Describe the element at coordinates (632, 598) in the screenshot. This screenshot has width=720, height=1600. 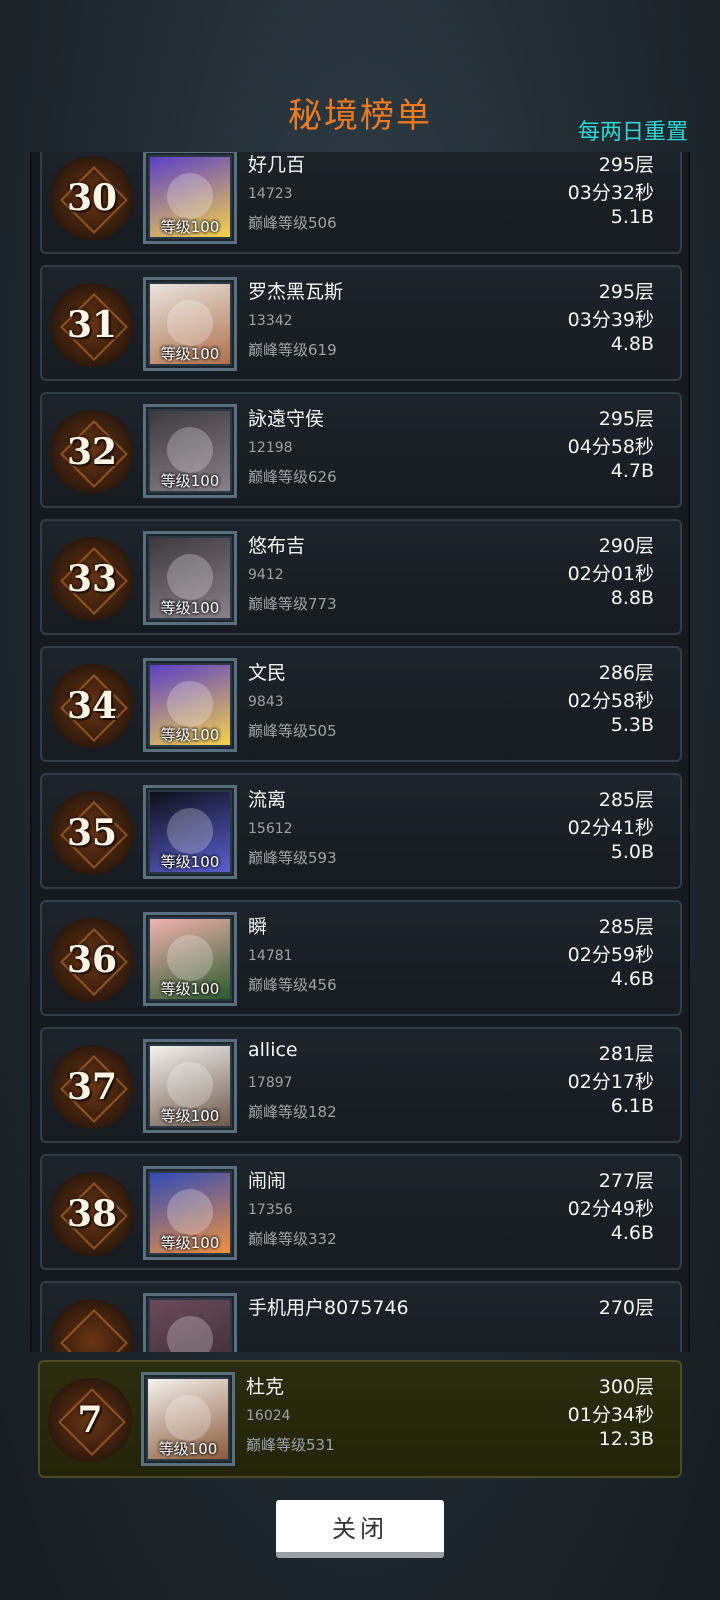
I see `combat-power: 8.8B` at that location.